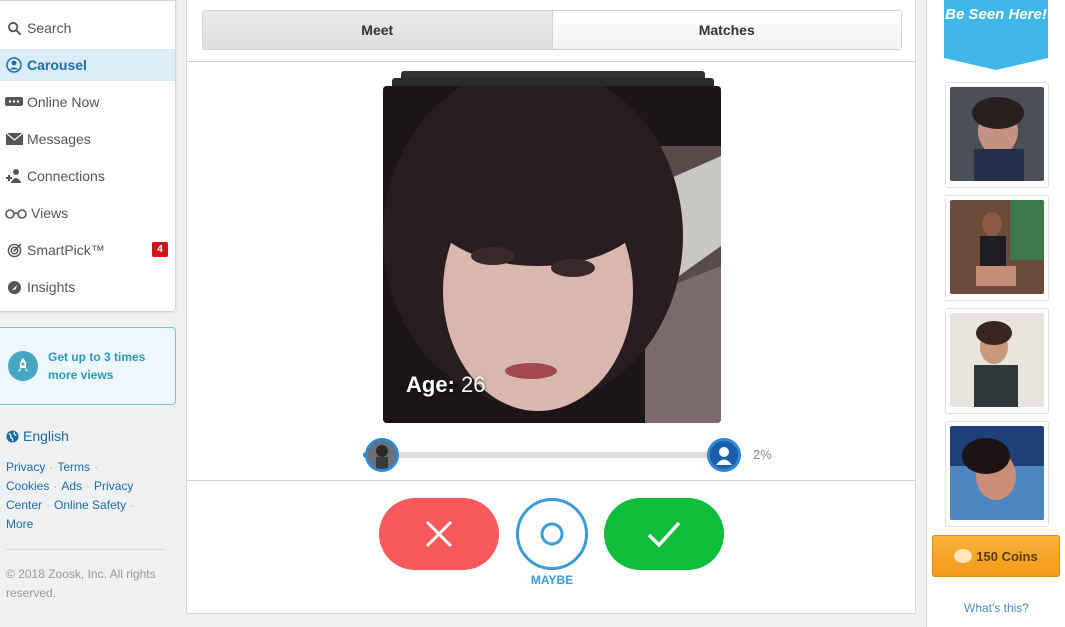 The width and height of the screenshot is (1065, 627). What do you see at coordinates (14, 250) in the screenshot?
I see `target-icon` at bounding box center [14, 250].